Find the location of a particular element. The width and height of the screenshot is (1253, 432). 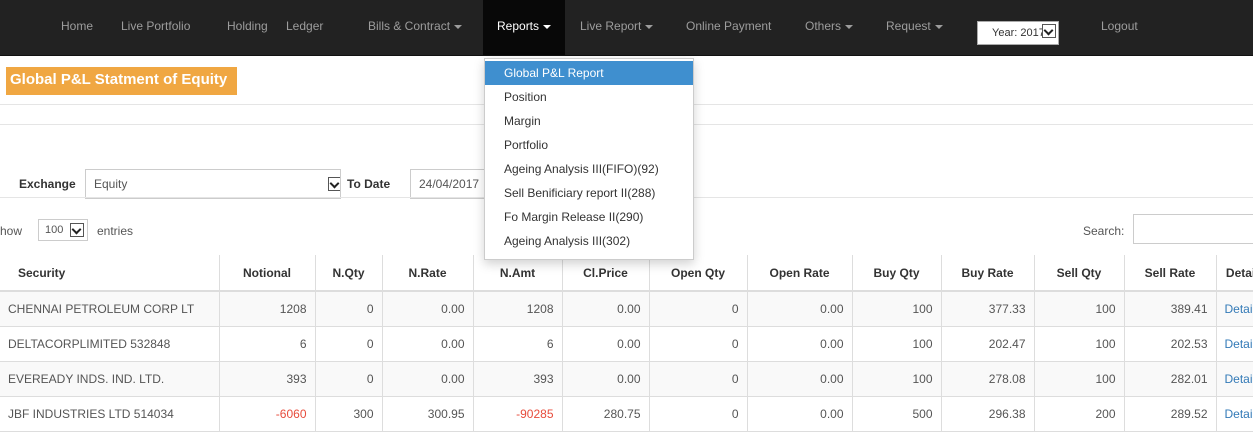

nav-home: Home is located at coordinates (77, 27).